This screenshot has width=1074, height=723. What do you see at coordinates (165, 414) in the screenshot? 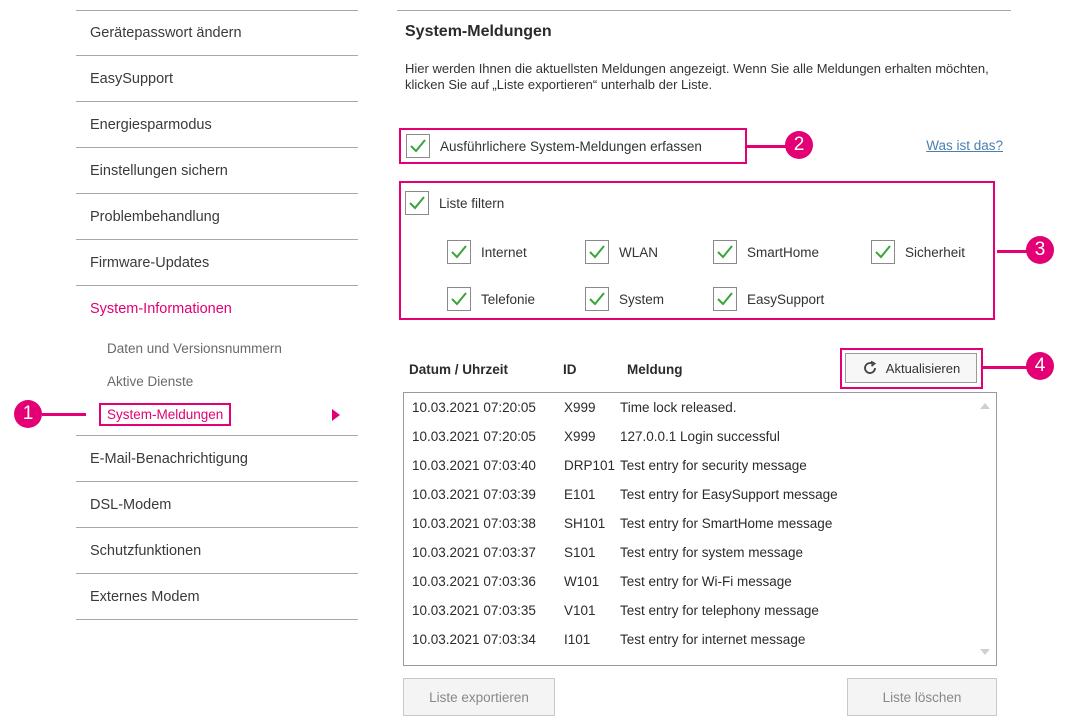
I see `sidebar-subitem-label: System-Meldungen` at bounding box center [165, 414].